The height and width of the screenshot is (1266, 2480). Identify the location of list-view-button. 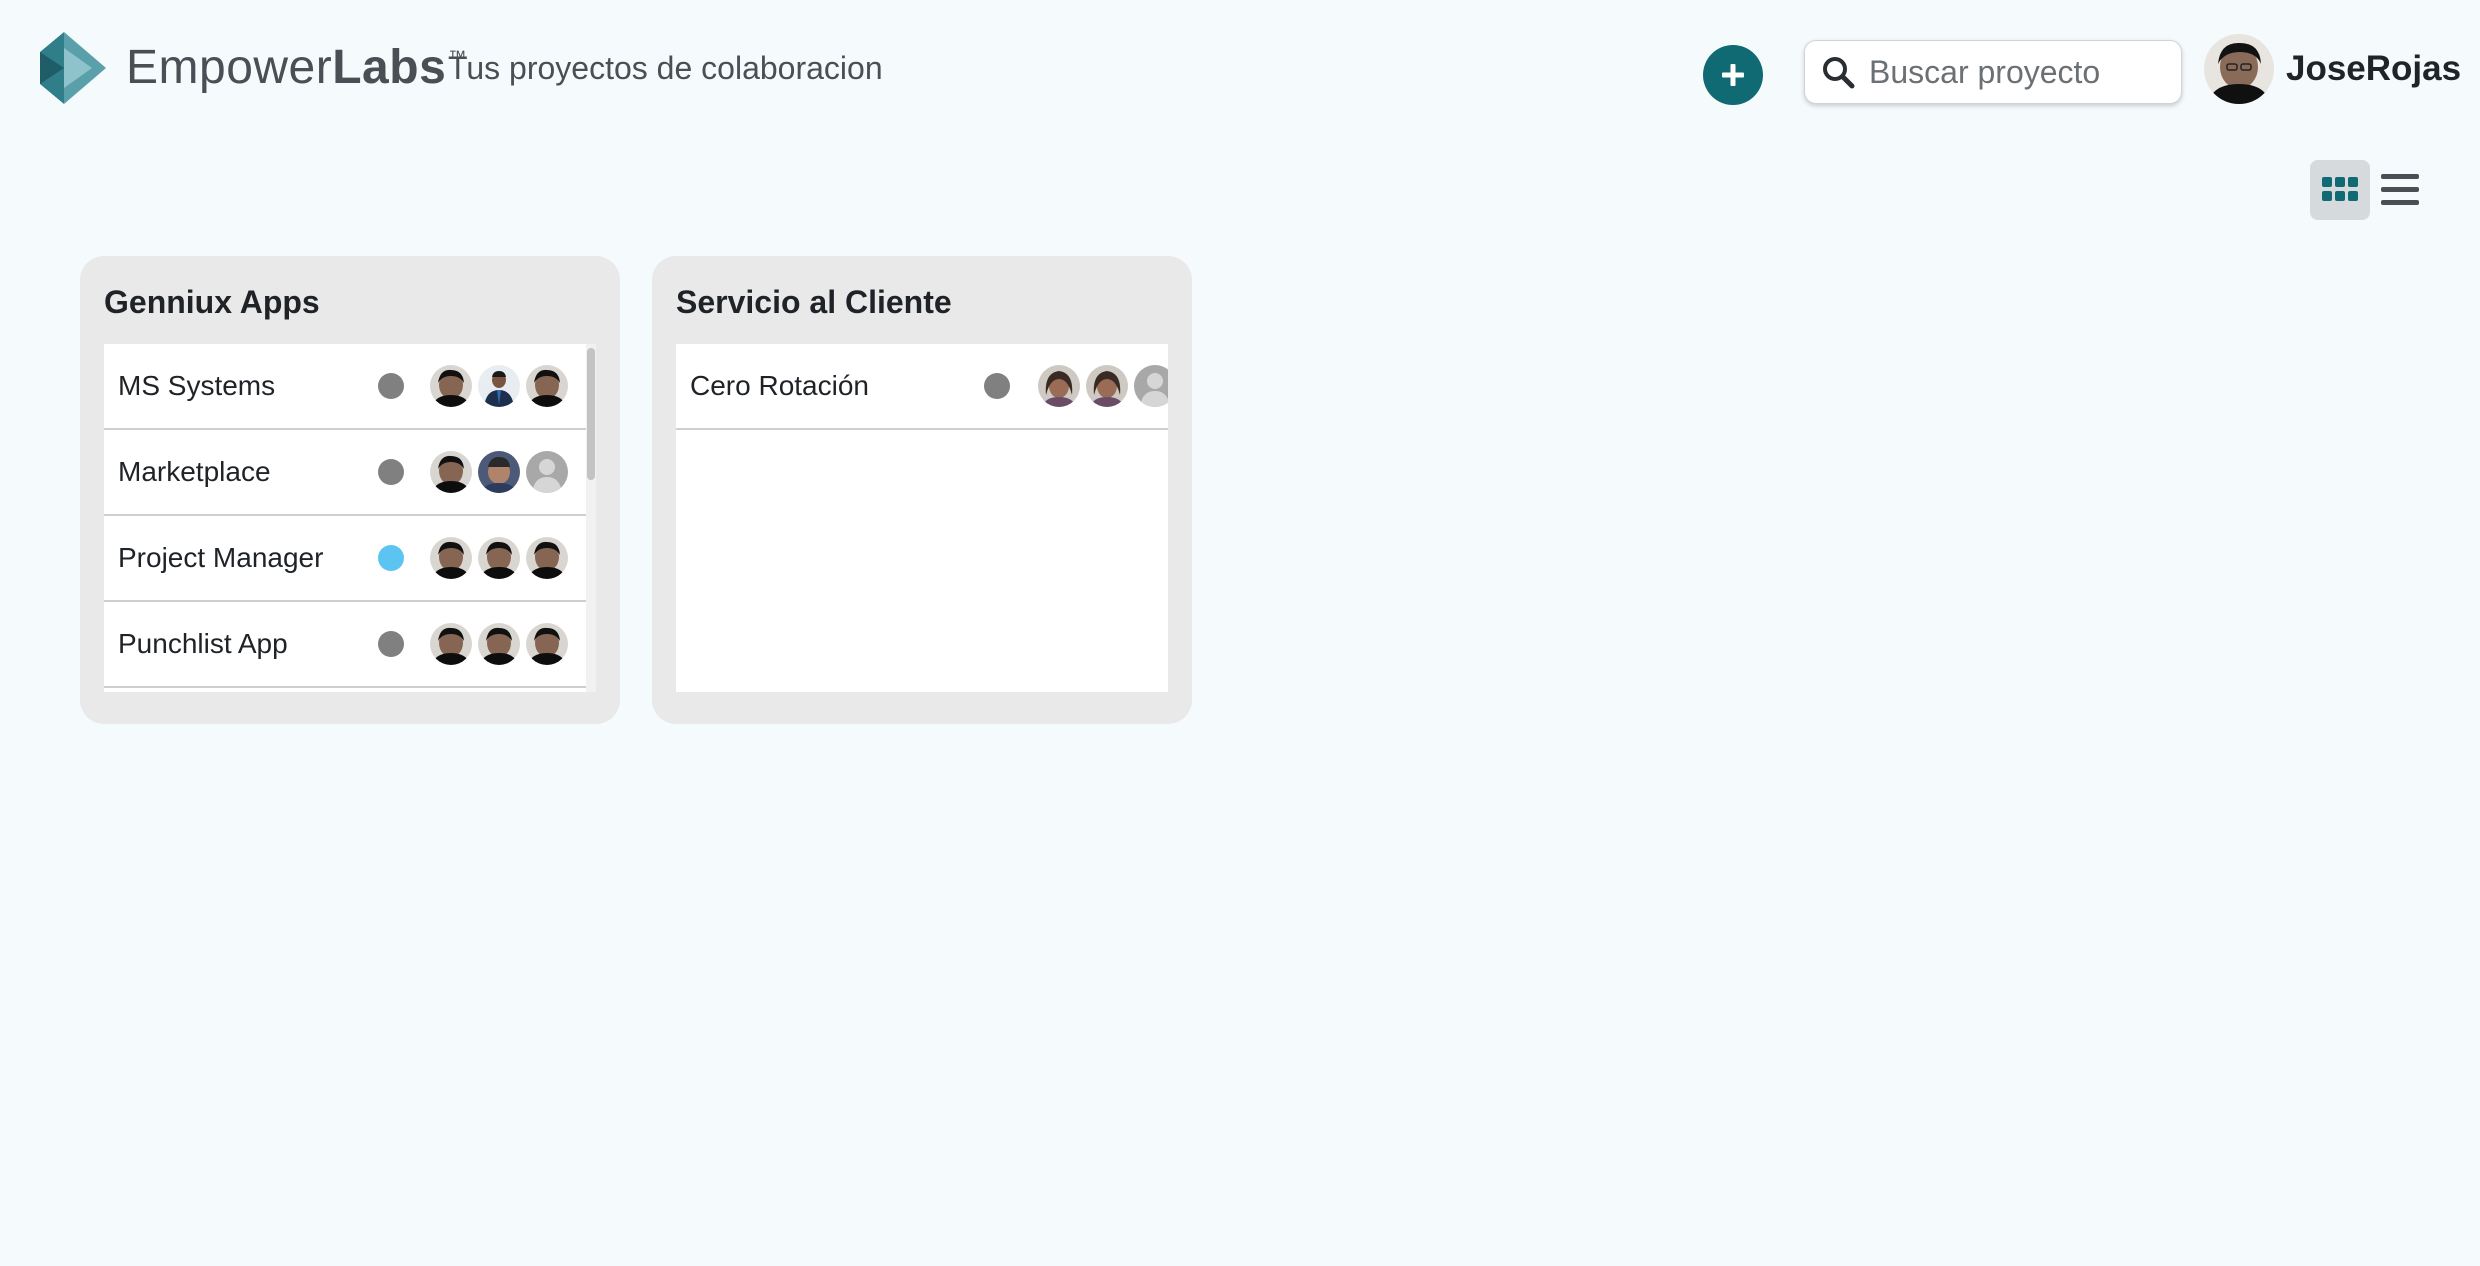
(2400, 190).